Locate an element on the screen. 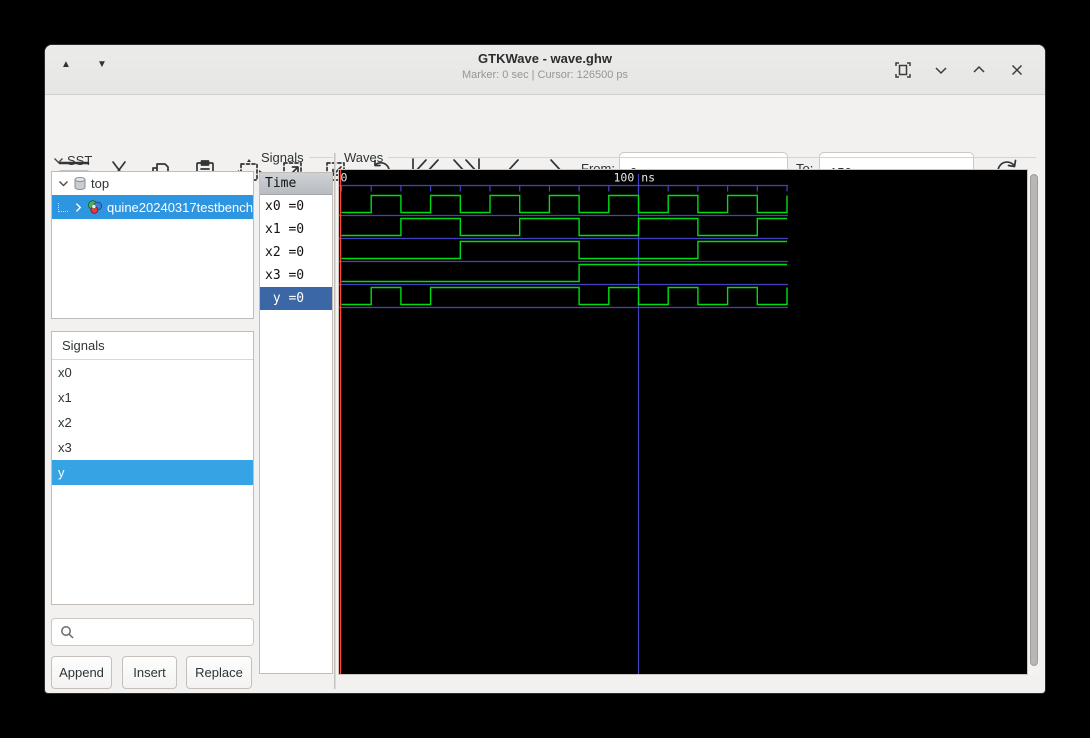 The image size is (1090, 738). signal-list-item-y: y is located at coordinates (152, 472).